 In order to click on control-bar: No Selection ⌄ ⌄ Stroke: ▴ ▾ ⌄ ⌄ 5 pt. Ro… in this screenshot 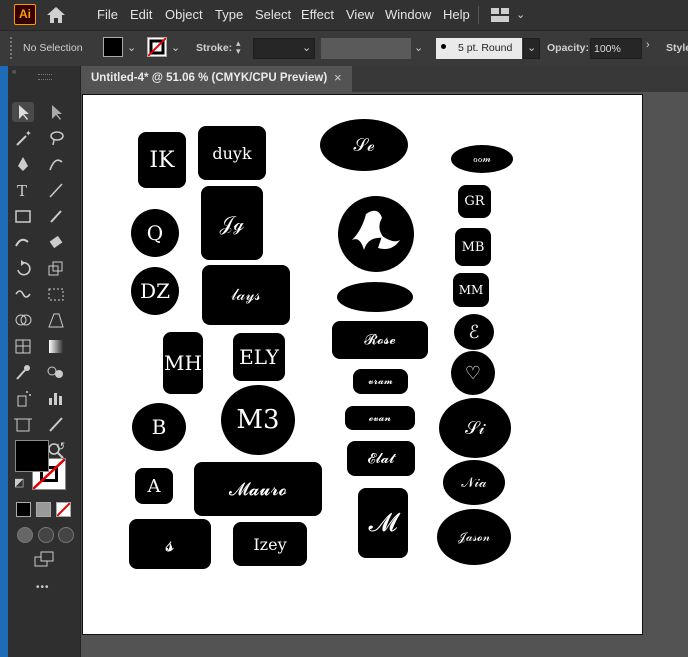, I will do `click(344, 48)`.